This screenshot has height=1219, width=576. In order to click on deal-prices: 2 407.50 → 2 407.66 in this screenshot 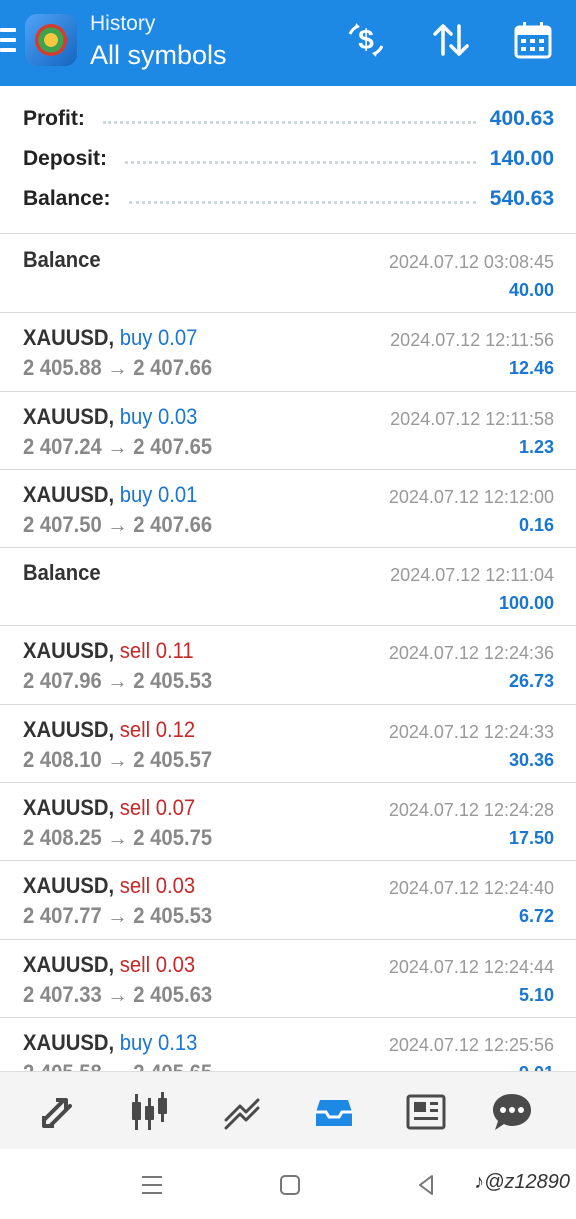, I will do `click(117, 525)`.